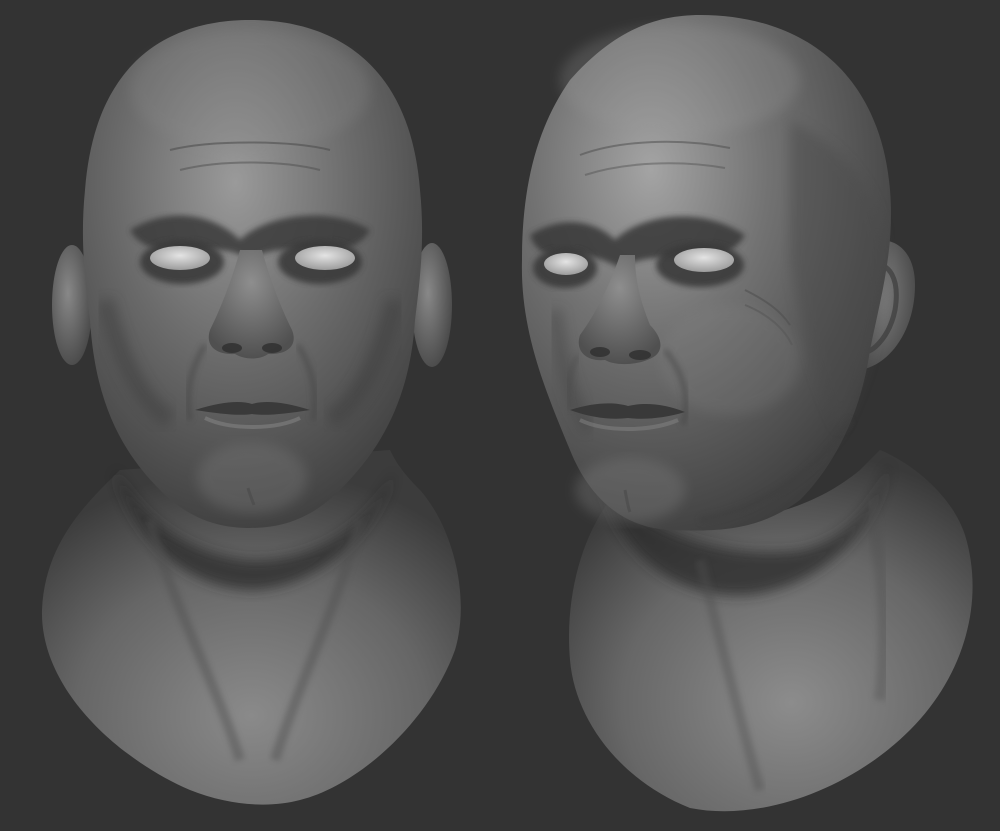 The image size is (1000, 831). What do you see at coordinates (566, 264) in the screenshot?
I see `bust-three-quarter-left-eye` at bounding box center [566, 264].